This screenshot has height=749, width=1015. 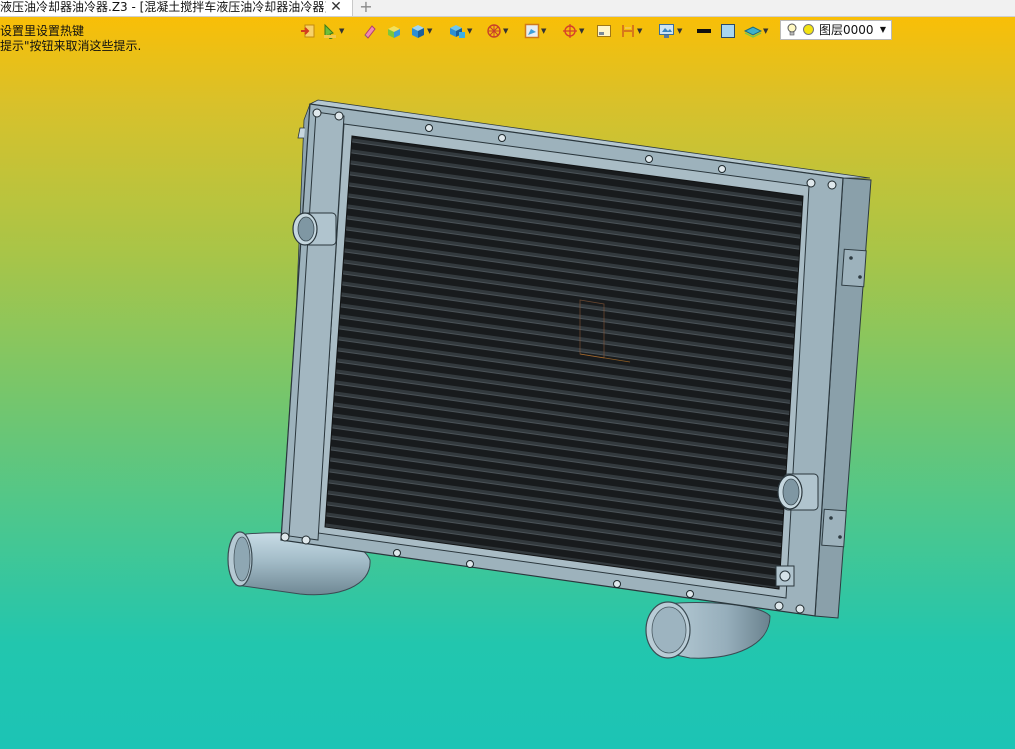 I want to click on snap-target-icon, so click(x=570, y=31).